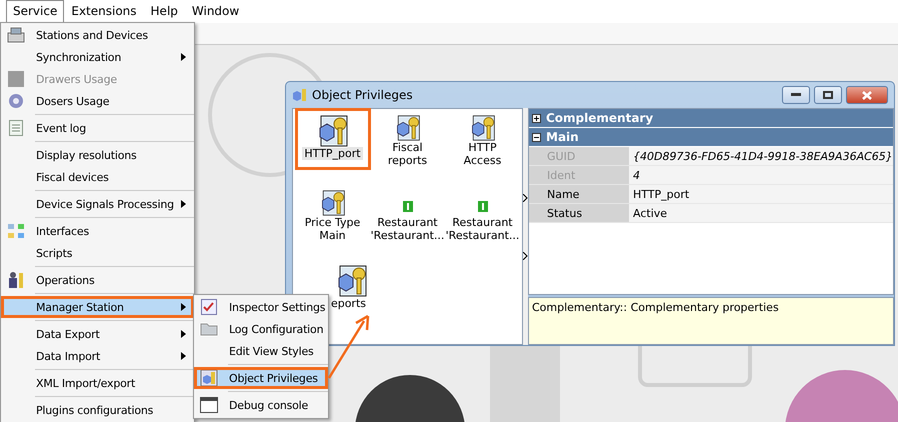 The image size is (898, 422). I want to click on description-panel: Complementary:: Complementary properties, so click(711, 321).